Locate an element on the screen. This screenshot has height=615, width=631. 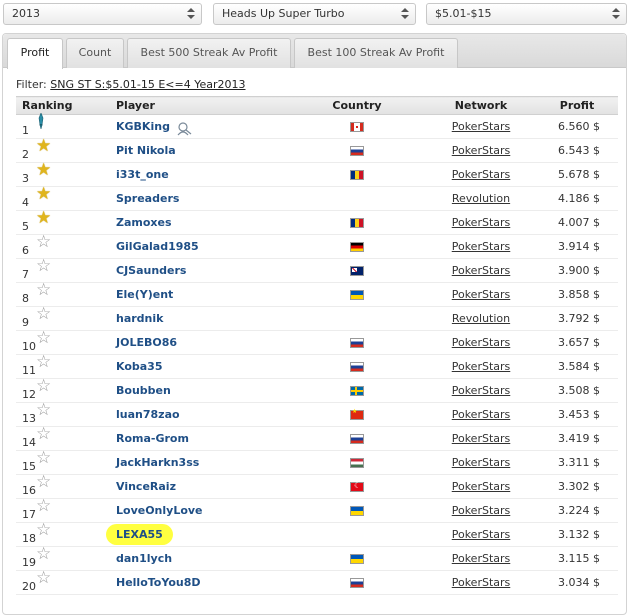
table-row: 14☆ Roma-Grom PokerStars 3.419 $ is located at coordinates (317, 438).